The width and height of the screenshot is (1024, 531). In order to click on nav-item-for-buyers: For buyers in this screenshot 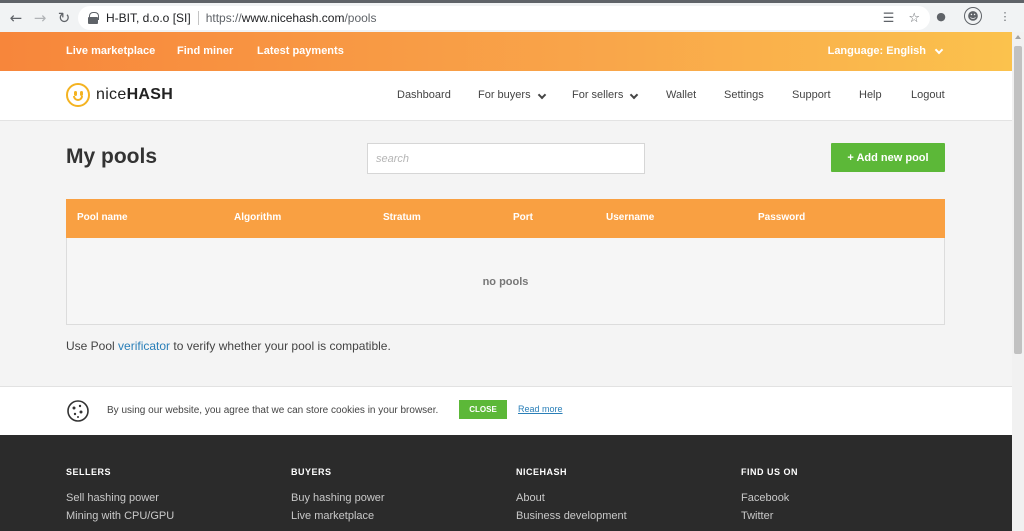, I will do `click(512, 95)`.